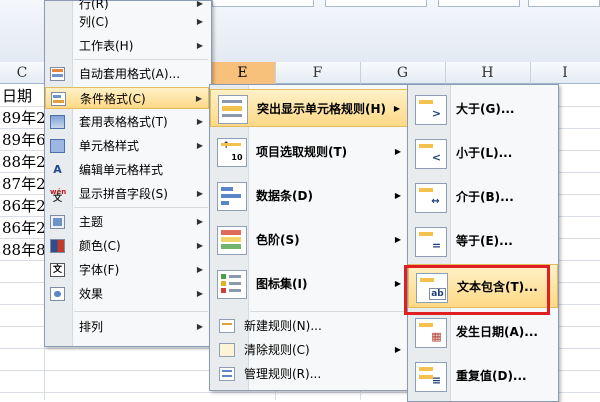 This screenshot has height=402, width=600. What do you see at coordinates (57, 294) in the screenshot?
I see `effect-icon` at bounding box center [57, 294].